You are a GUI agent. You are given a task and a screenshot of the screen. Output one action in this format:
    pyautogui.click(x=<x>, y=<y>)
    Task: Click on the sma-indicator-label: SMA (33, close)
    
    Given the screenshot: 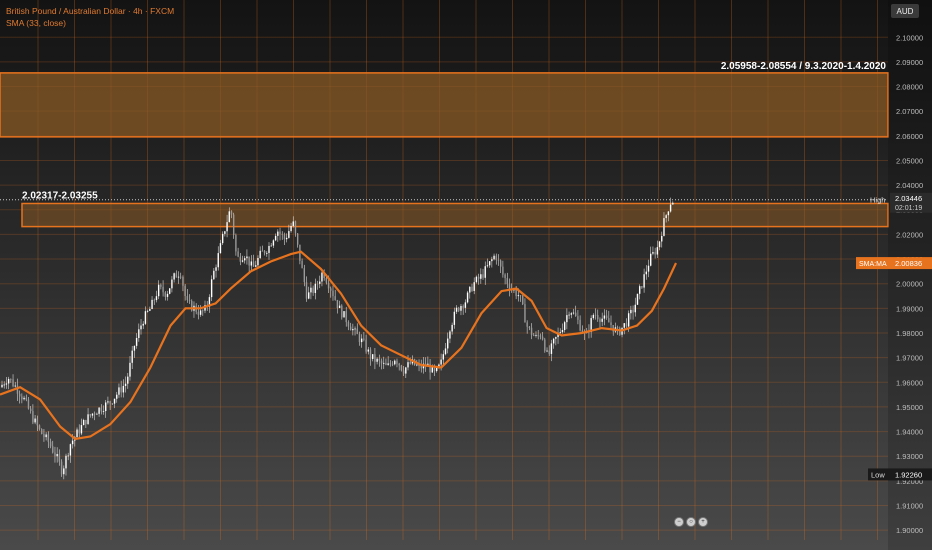 What is the action you would take?
    pyautogui.click(x=90, y=23)
    